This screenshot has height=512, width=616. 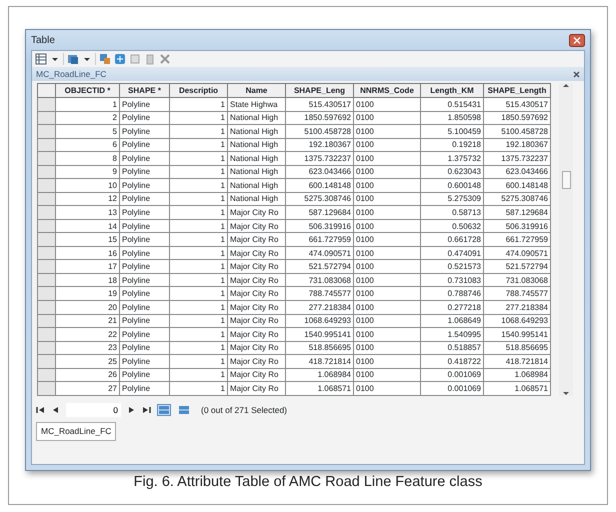 What do you see at coordinates (517, 307) in the screenshot?
I see `table-cell: 277.218384` at bounding box center [517, 307].